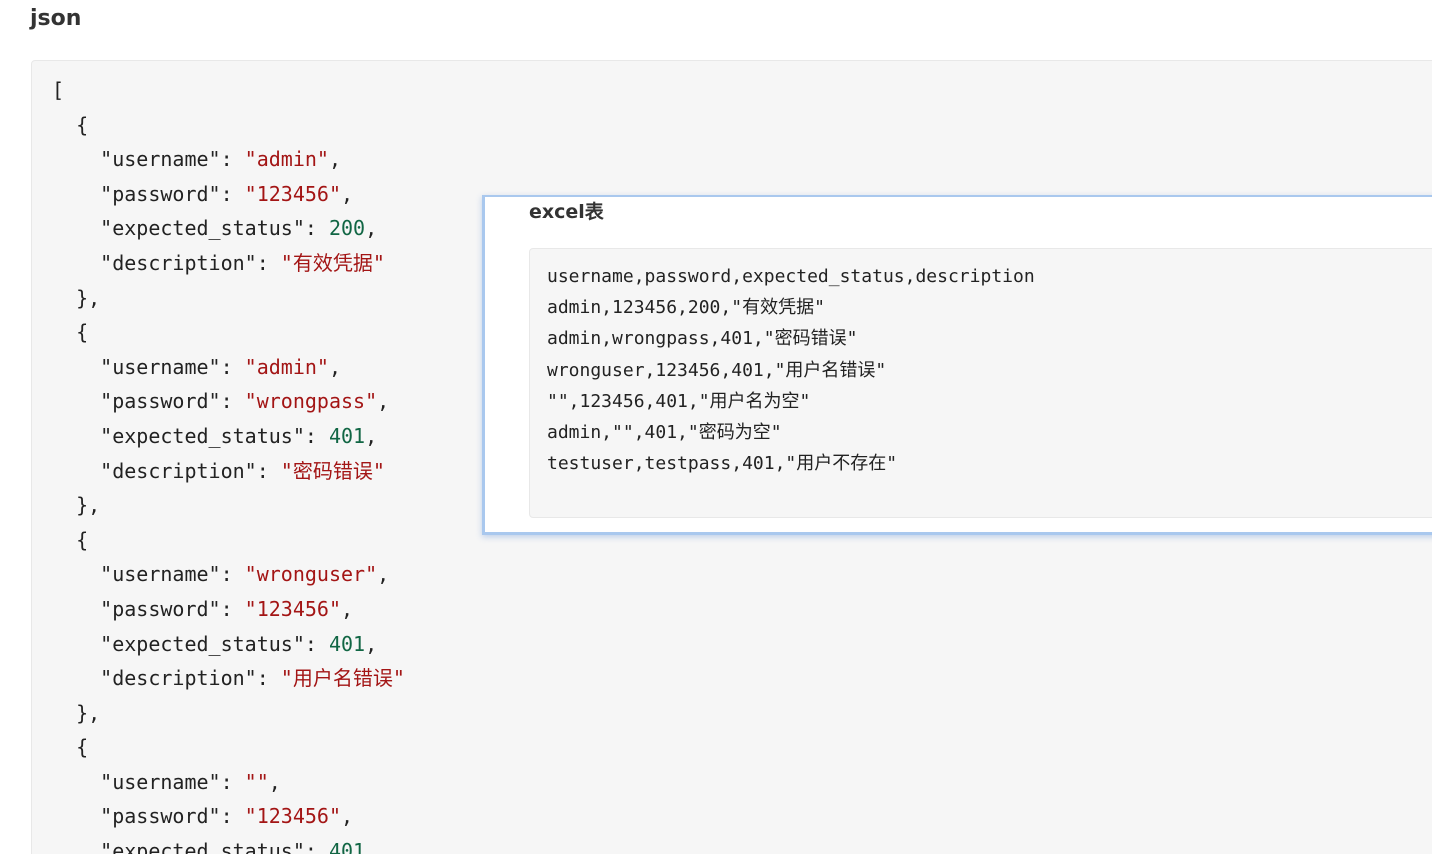 The height and width of the screenshot is (854, 1432). What do you see at coordinates (679, 401) in the screenshot?
I see `excel-code-line: "",123456,401,"用户名为空"` at bounding box center [679, 401].